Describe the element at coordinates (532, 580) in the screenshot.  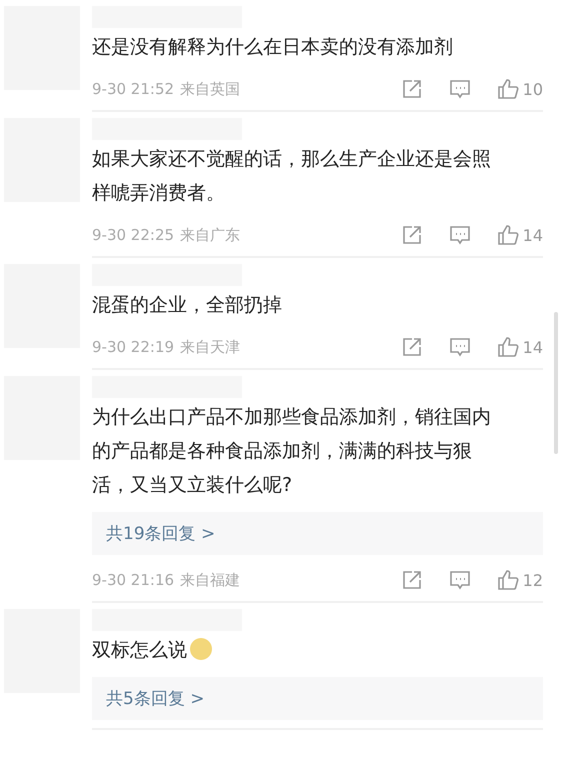
I see `like-count: 12` at that location.